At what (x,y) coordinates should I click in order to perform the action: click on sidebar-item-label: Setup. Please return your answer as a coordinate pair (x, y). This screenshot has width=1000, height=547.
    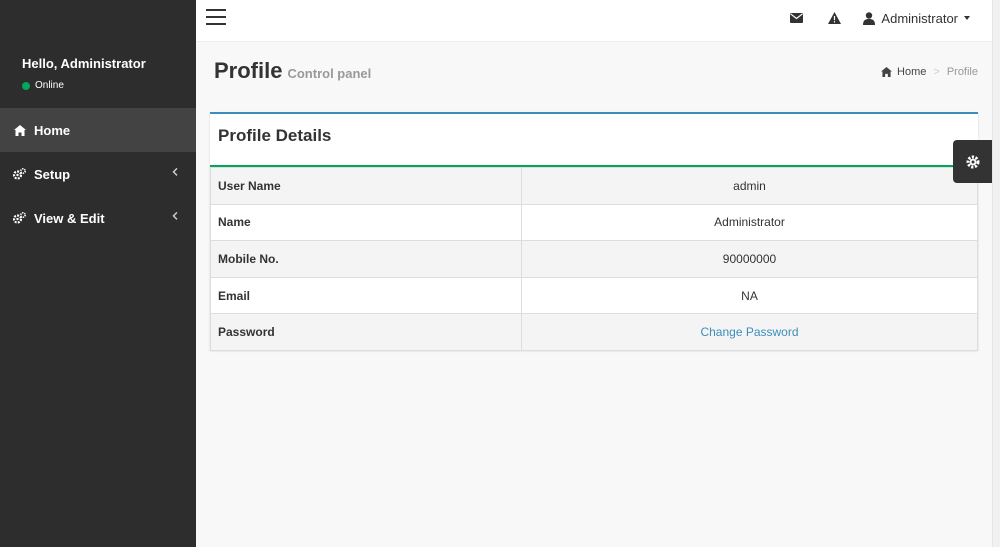
    Looking at the image, I should click on (52, 174).